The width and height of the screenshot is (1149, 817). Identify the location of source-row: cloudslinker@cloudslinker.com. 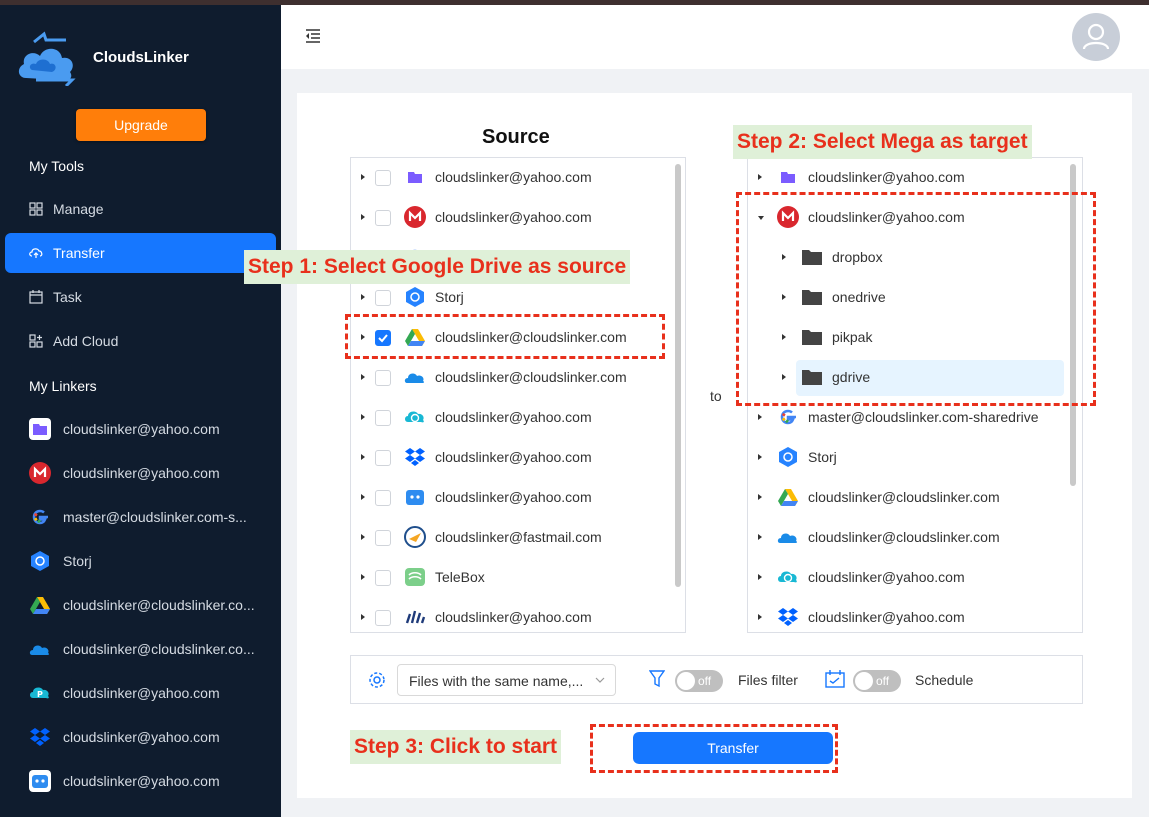
(511, 378).